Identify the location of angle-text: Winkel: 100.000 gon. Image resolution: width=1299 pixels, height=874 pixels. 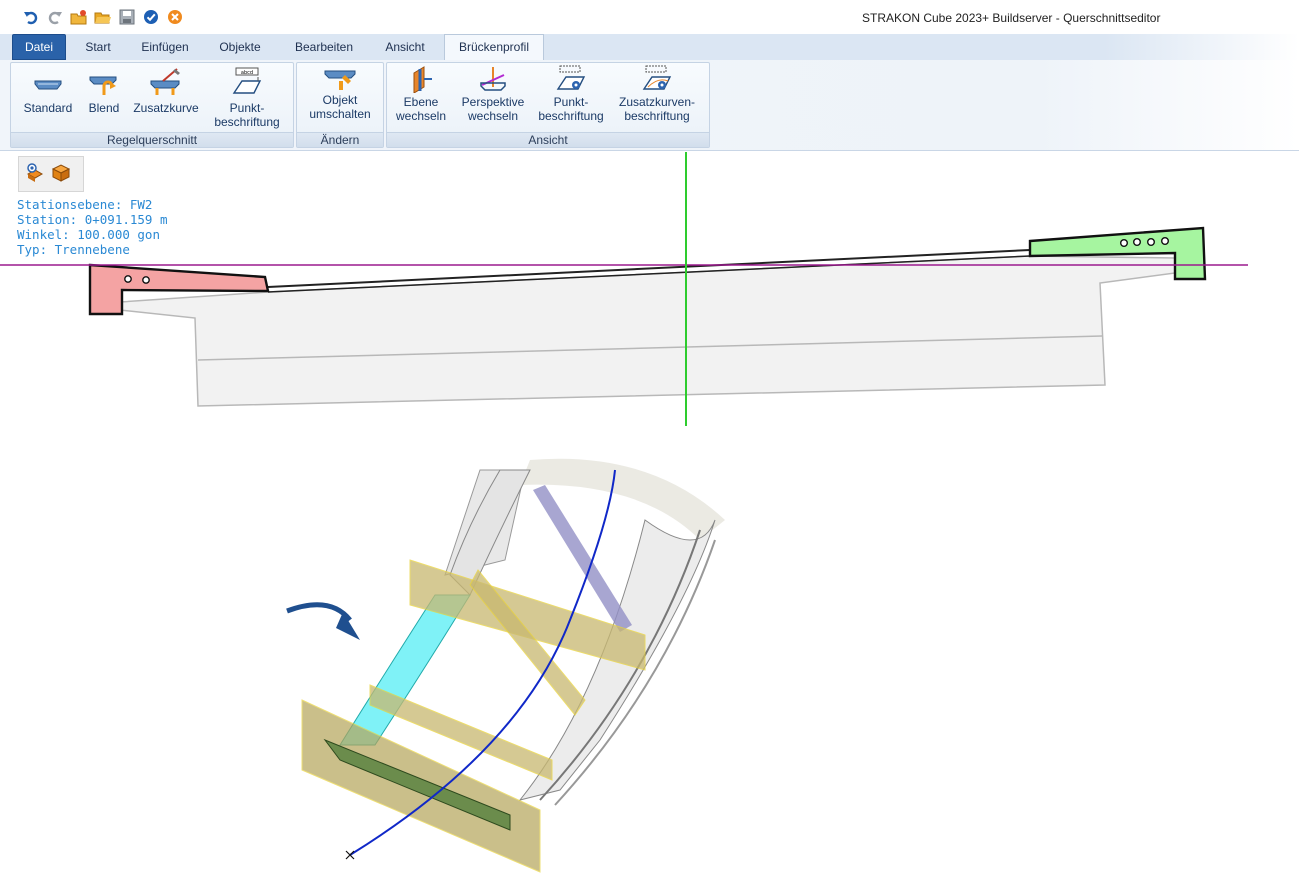
(88, 234).